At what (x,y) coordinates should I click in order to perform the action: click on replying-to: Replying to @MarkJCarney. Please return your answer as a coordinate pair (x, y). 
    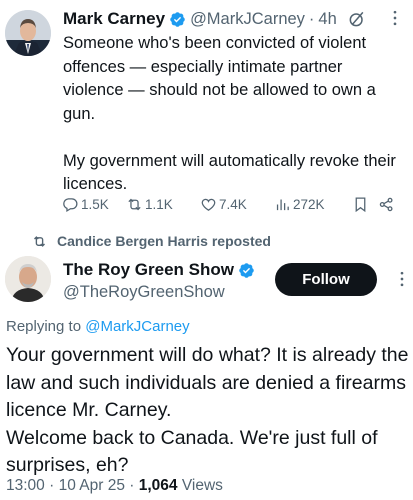
    Looking at the image, I should click on (98, 326).